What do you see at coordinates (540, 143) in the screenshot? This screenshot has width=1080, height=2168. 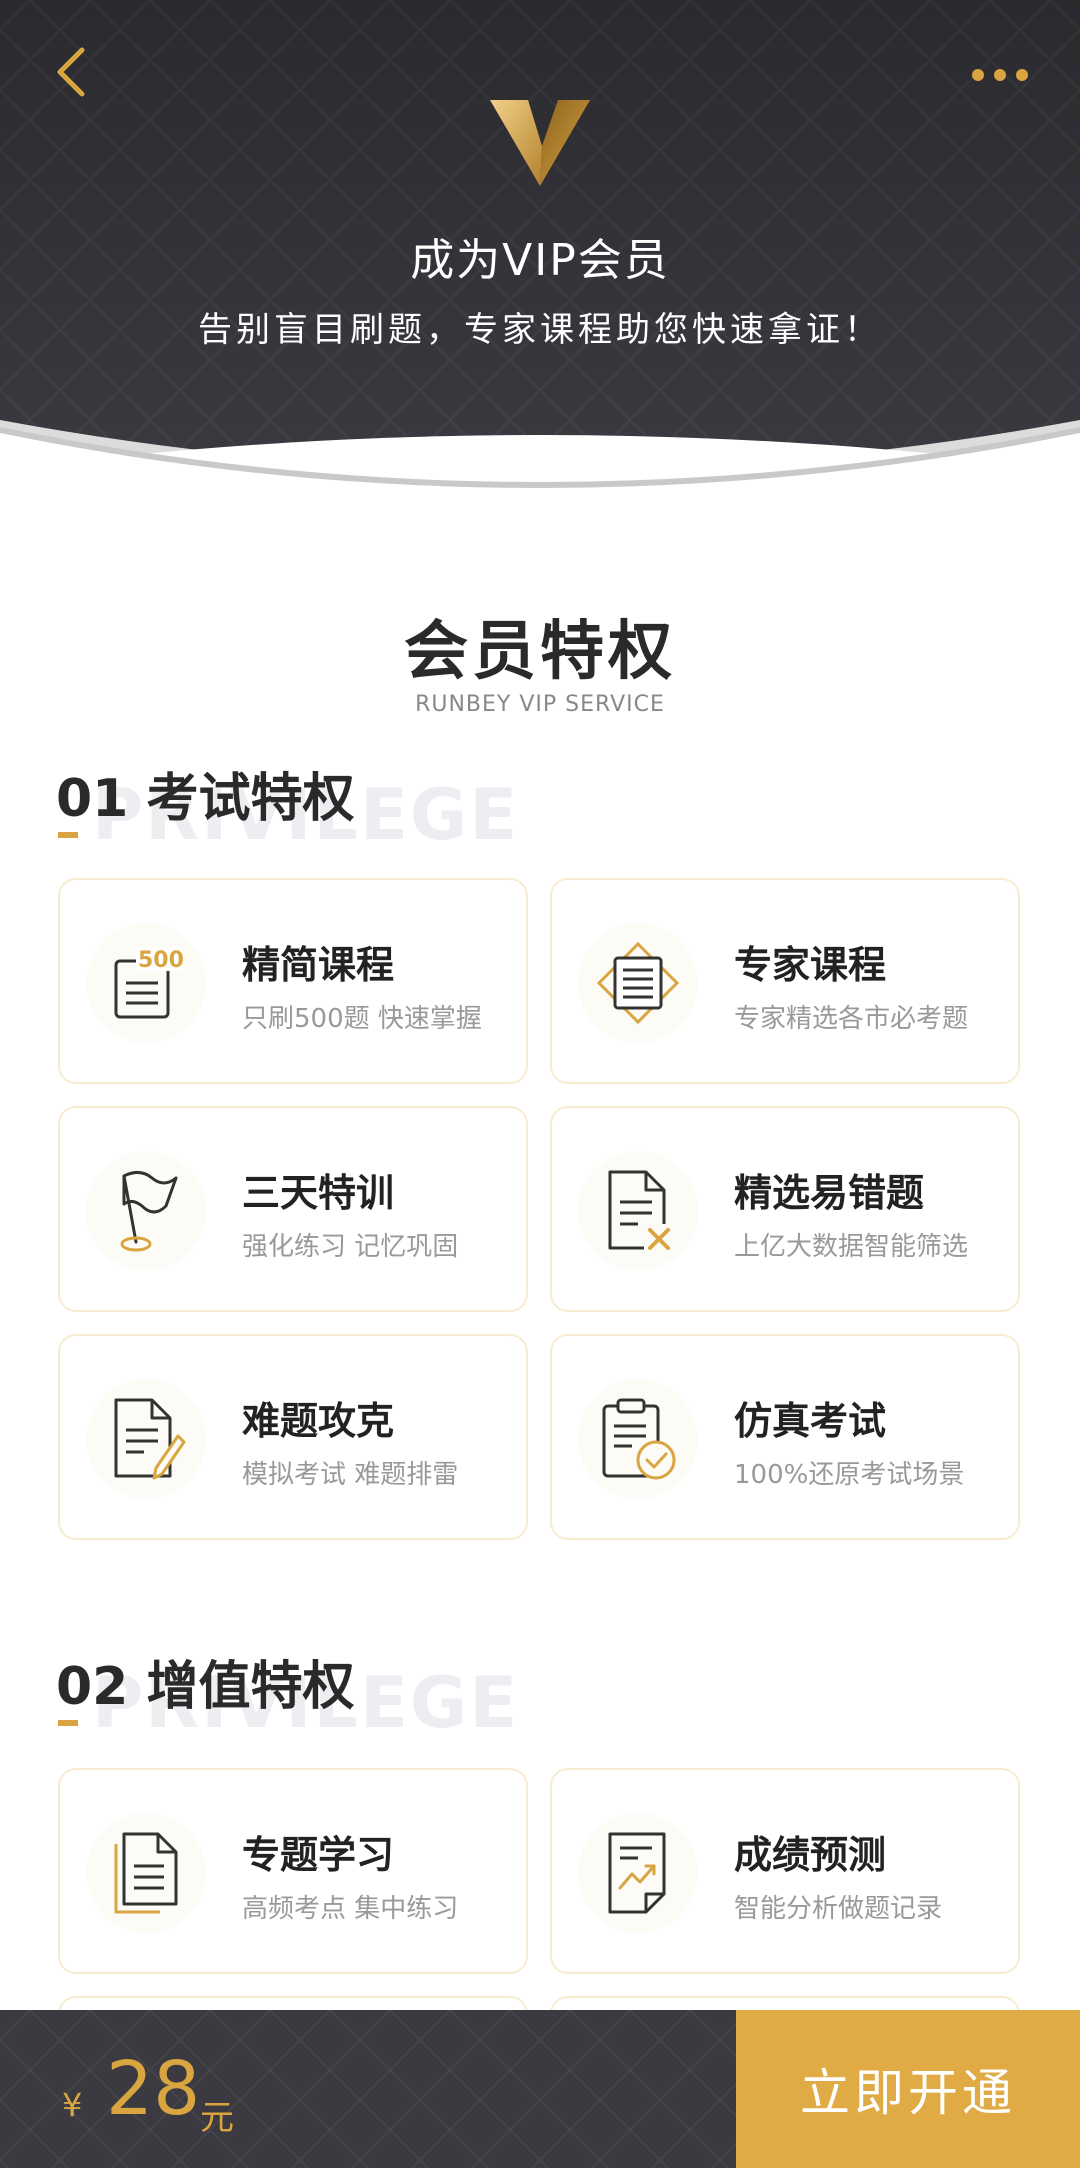 I see `vip-logo-icon` at bounding box center [540, 143].